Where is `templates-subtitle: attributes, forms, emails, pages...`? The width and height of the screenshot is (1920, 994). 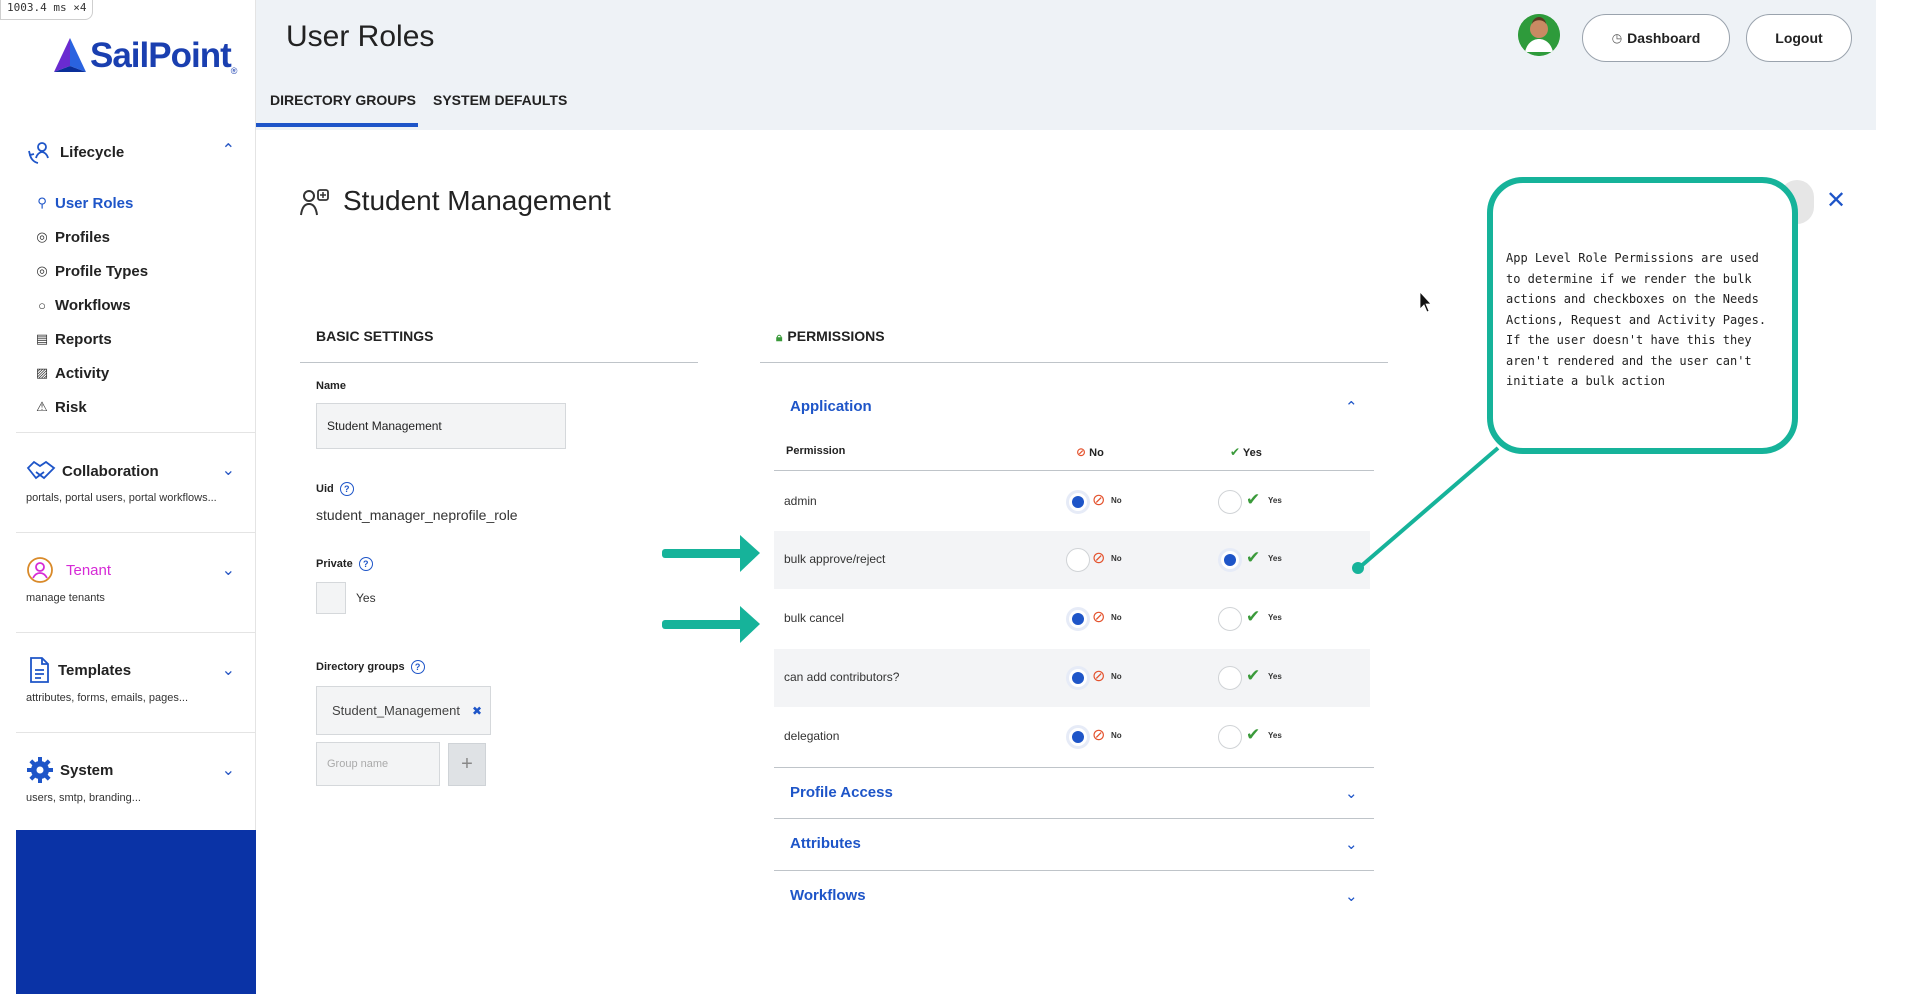 templates-subtitle: attributes, forms, emails, pages... is located at coordinates (107, 698).